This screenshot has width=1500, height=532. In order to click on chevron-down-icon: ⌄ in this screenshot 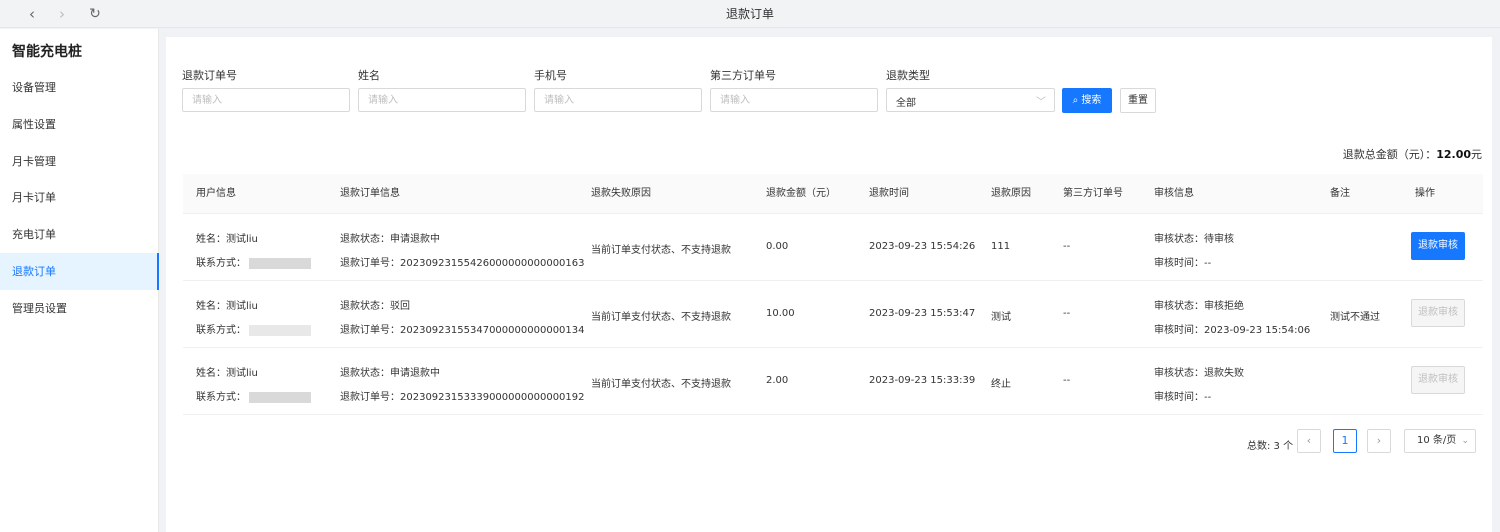, I will do `click(1465, 441)`.